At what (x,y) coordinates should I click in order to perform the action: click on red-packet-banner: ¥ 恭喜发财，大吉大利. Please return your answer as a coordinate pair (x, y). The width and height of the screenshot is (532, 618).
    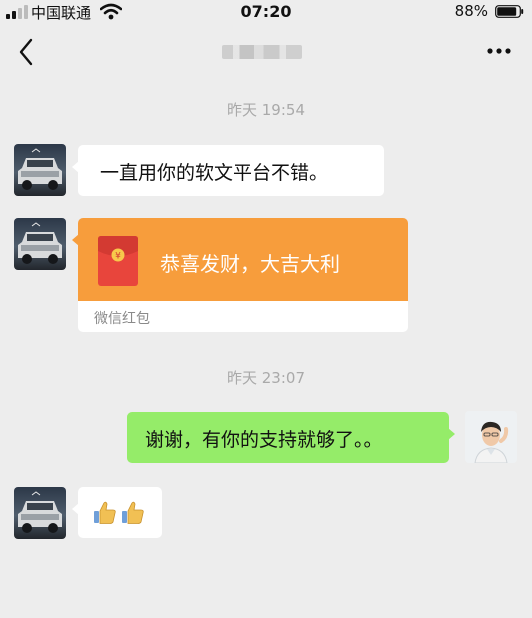
    Looking at the image, I should click on (240, 259).